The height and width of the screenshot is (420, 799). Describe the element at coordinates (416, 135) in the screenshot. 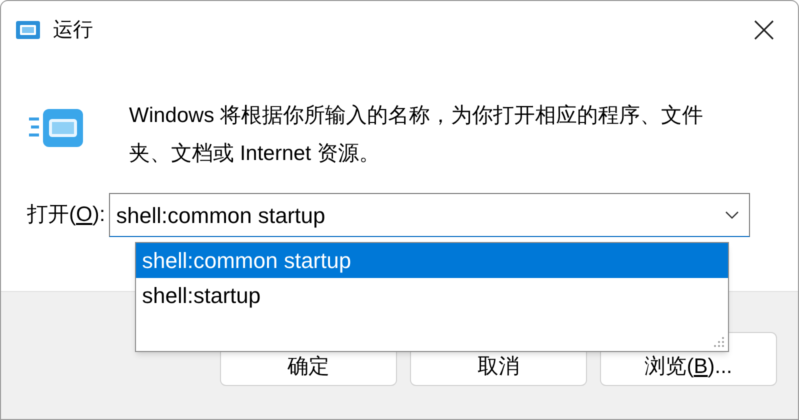

I see `instruction-text: Windows 将根据你所输入的名称，为你打开相应的程序、文件夹、文档或 Internet 资源。` at that location.